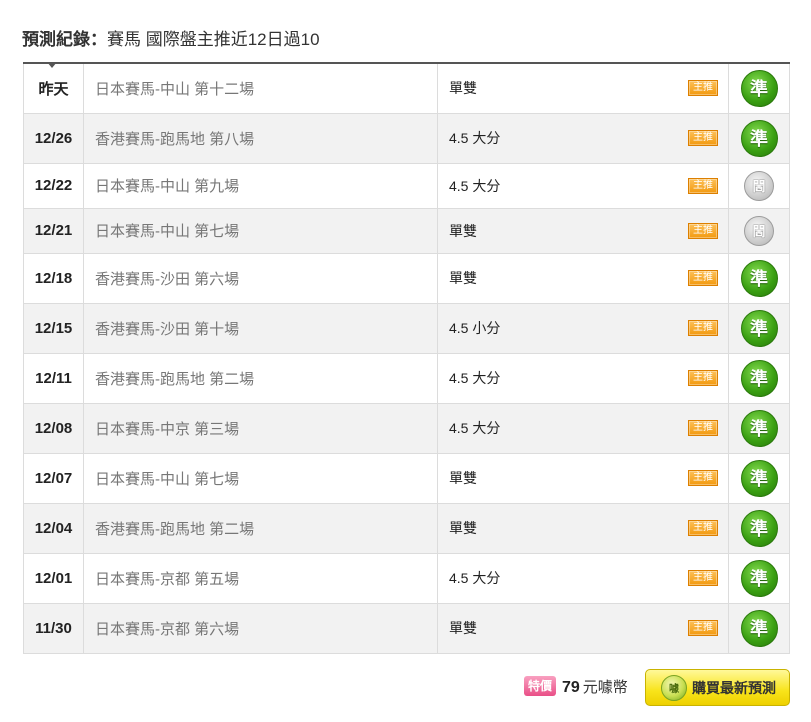 This screenshot has width=811, height=722. I want to click on record-row: 12/04 香港賽馬-跑馬地 第二場 單雙 主推 準, so click(406, 528).